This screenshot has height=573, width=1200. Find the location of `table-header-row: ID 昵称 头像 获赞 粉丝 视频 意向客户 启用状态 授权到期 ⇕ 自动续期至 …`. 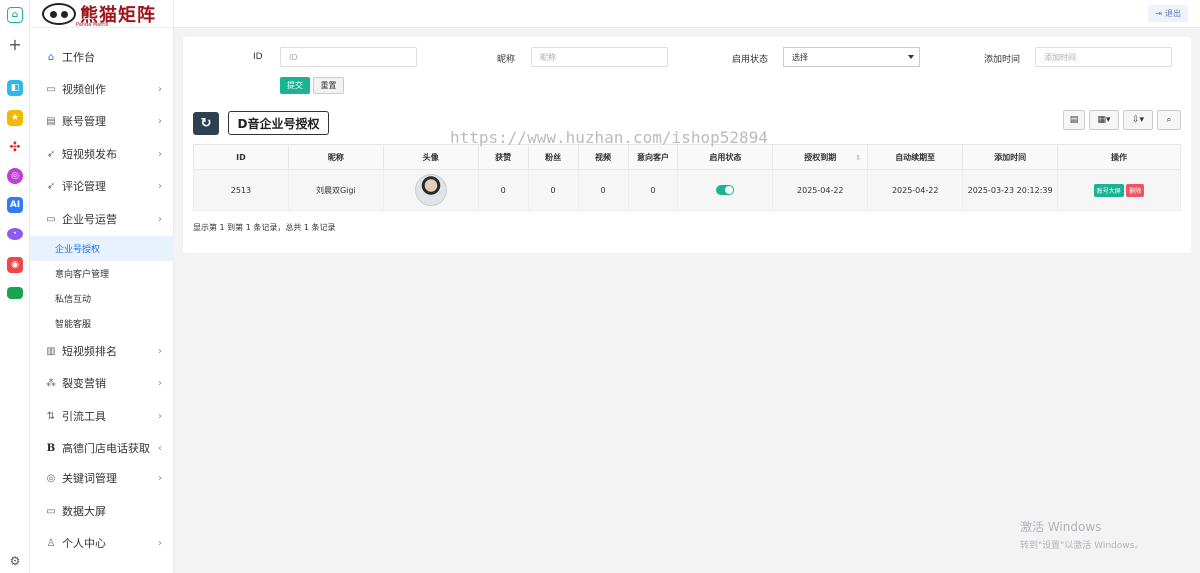

table-header-row: ID 昵称 头像 获赞 粉丝 视频 意向客户 启用状态 授权到期 ⇕ 自动续期至 … is located at coordinates (687, 157).